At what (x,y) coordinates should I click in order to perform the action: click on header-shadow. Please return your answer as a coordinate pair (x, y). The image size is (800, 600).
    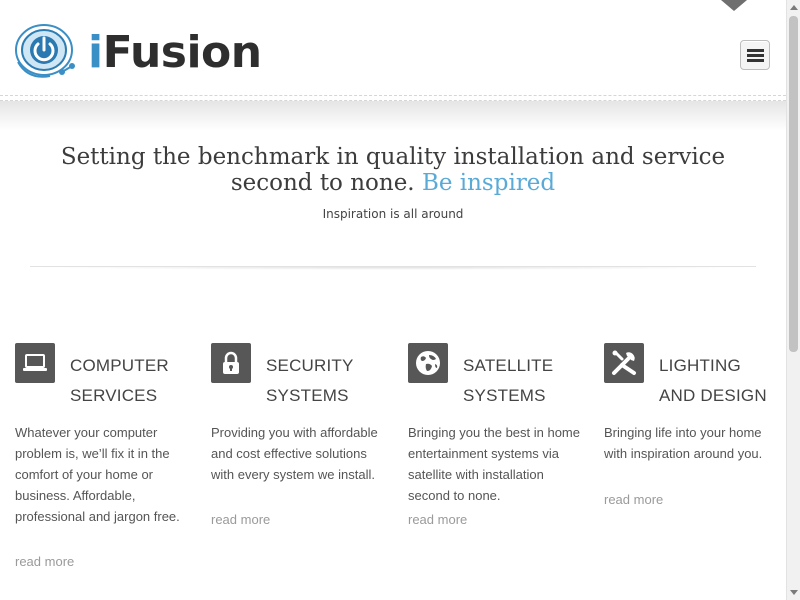
    Looking at the image, I should click on (393, 116).